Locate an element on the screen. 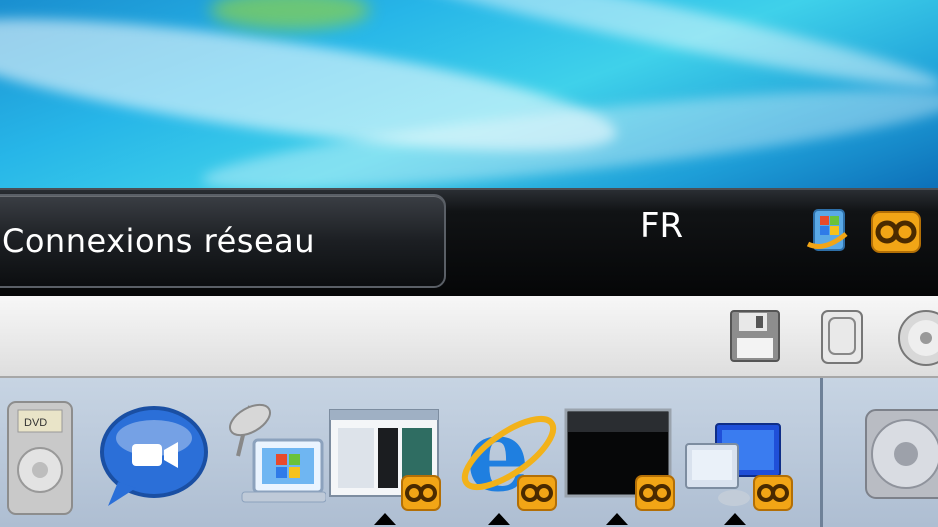  windows-messenger-icon is located at coordinates (832, 232).